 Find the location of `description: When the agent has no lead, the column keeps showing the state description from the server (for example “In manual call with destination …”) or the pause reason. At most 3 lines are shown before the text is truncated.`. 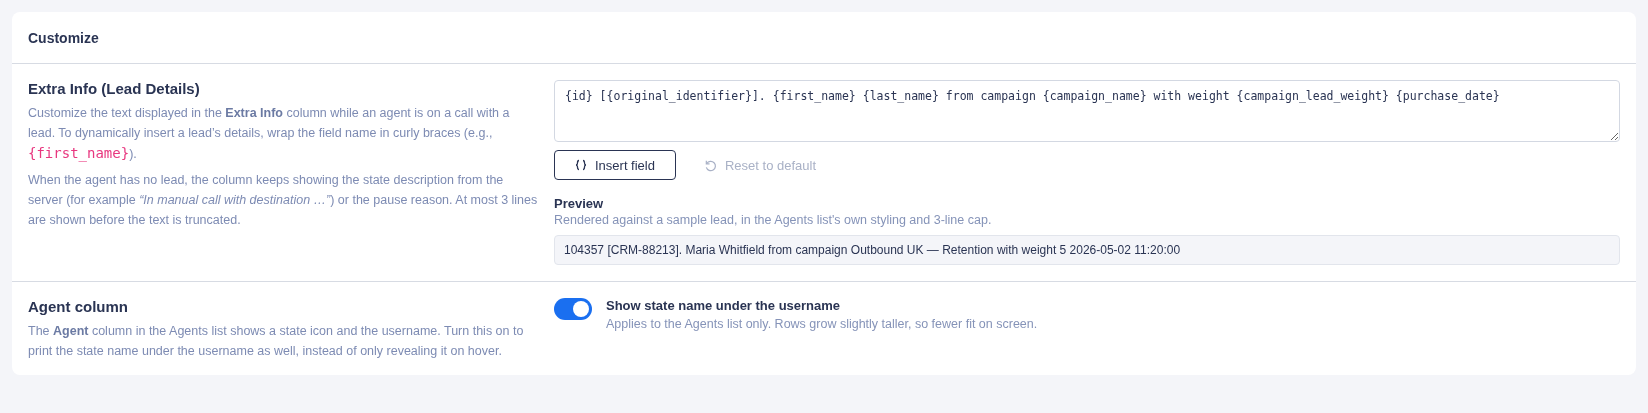

description: When the agent has no lead, the column keeps showing the state description from the server (for example “In manual call with destination …”) or the pause reason. At most 3 lines are shown before the text is truncated. is located at coordinates (283, 200).